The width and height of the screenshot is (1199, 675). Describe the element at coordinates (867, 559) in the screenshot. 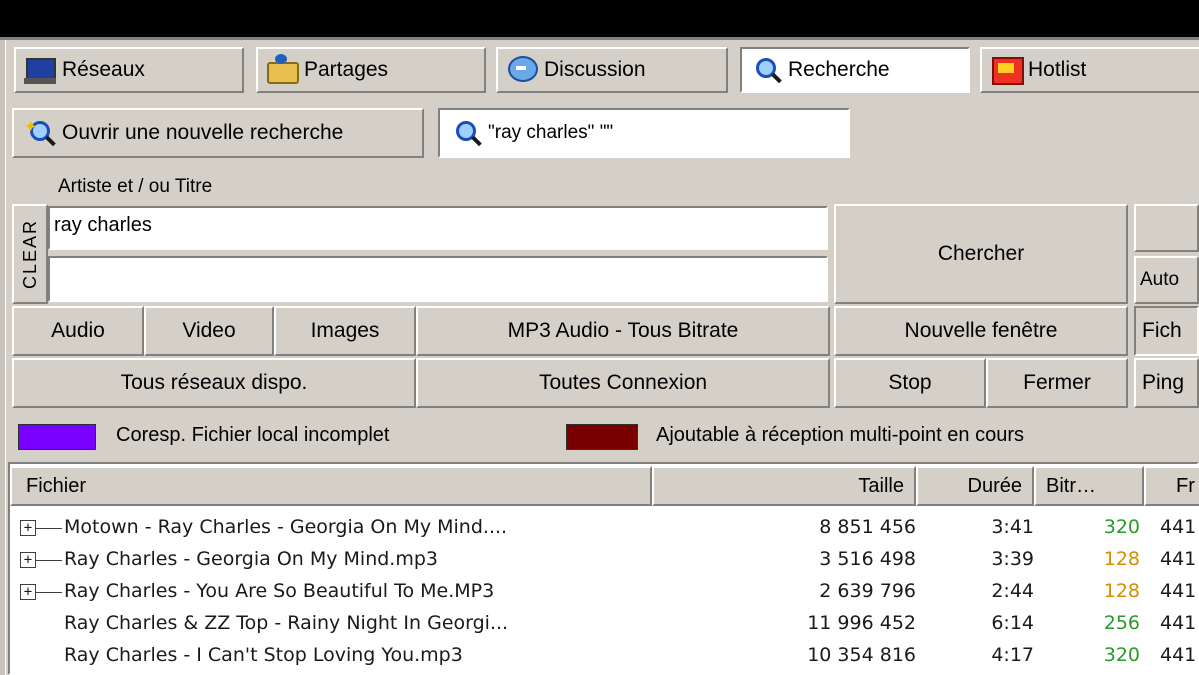

I see `size-cell: 3 516 498` at that location.